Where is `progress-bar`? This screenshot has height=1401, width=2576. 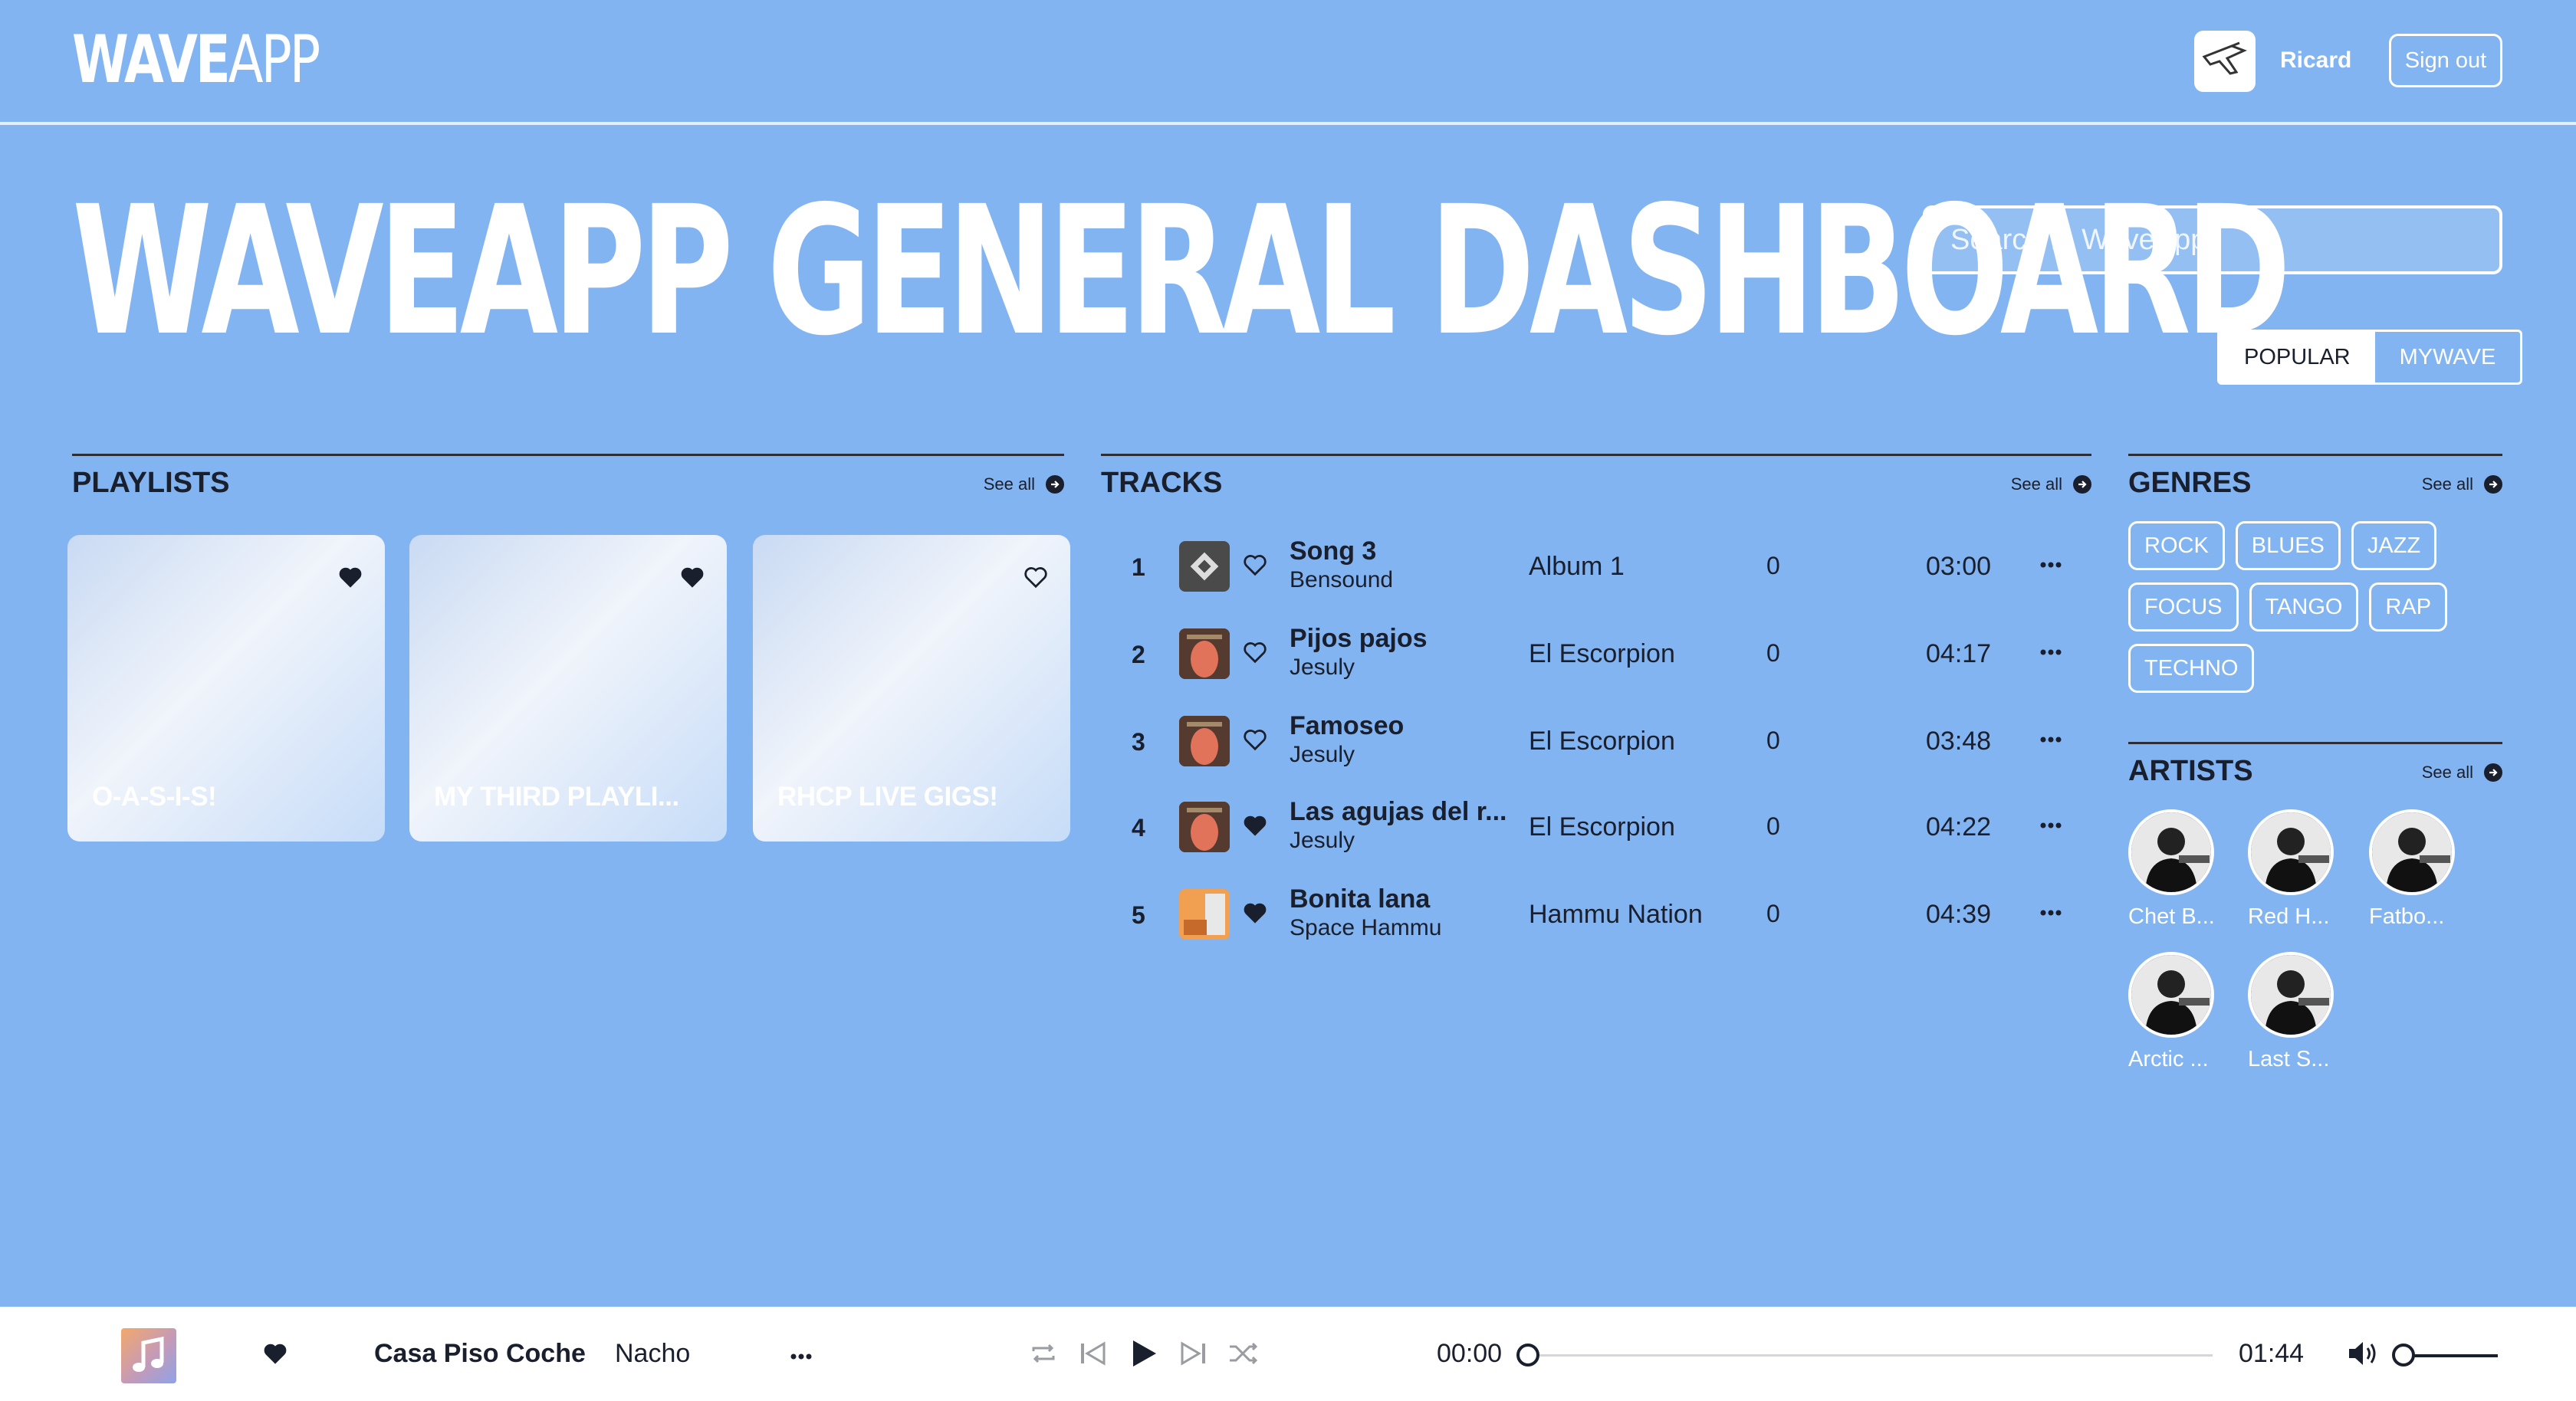
progress-bar is located at coordinates (1870, 1355).